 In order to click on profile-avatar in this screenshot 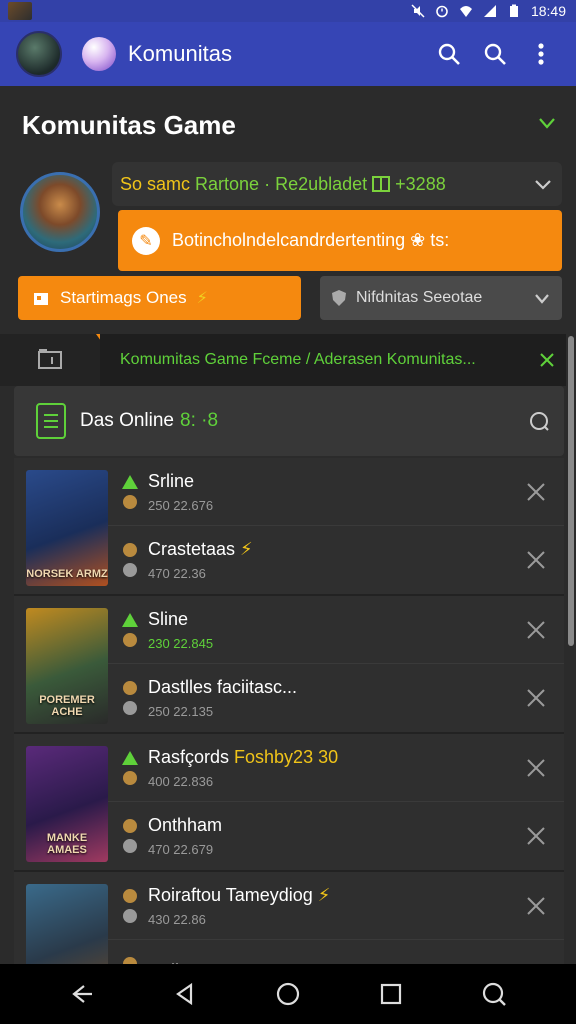, I will do `click(39, 54)`.